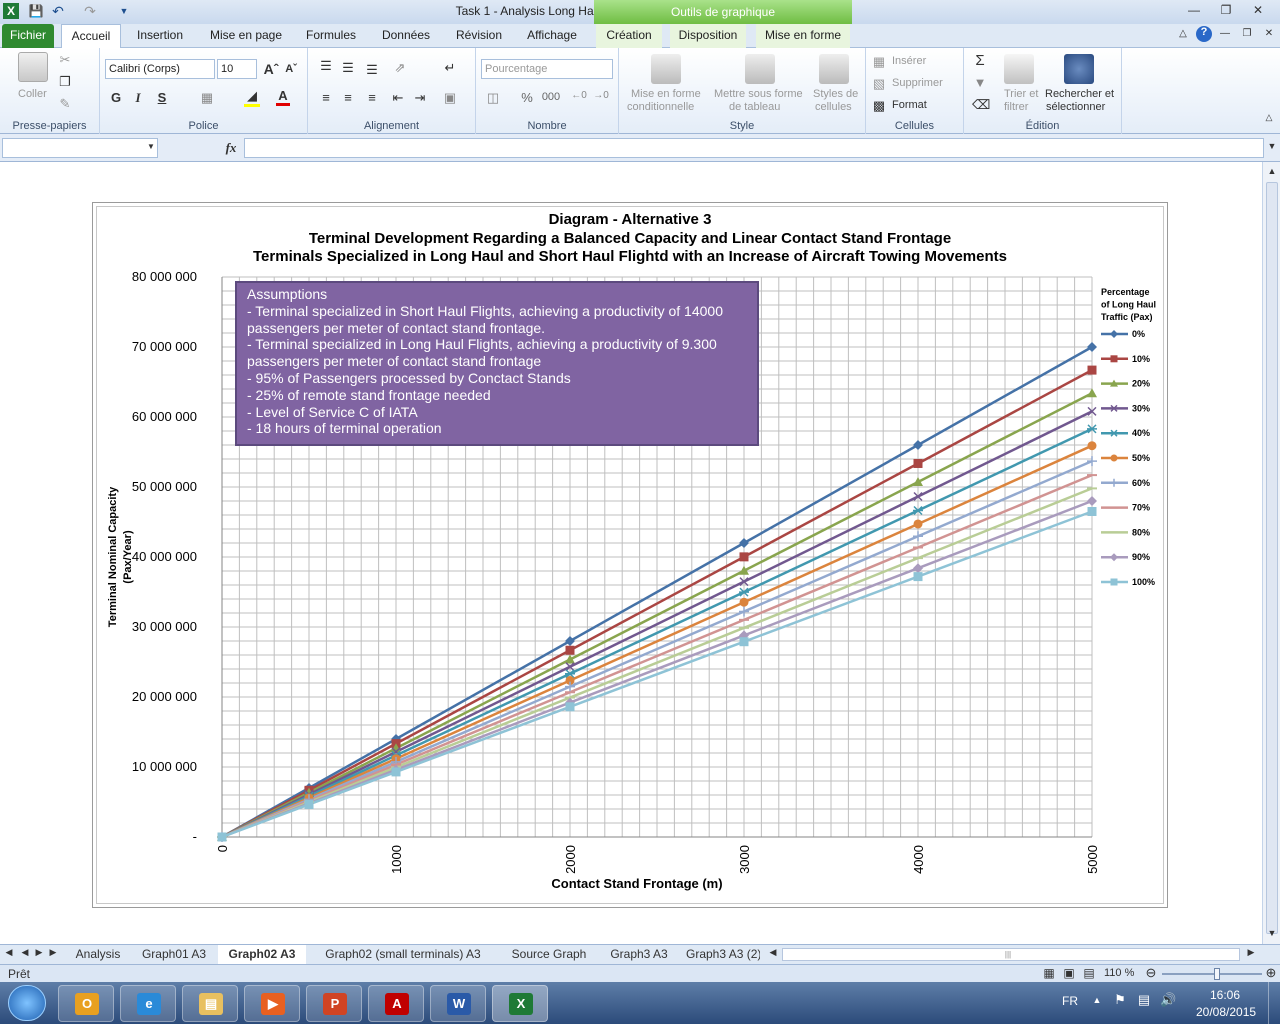 The width and height of the screenshot is (1280, 1024). What do you see at coordinates (1141, 433) in the screenshot?
I see `legend-label: 40%` at bounding box center [1141, 433].